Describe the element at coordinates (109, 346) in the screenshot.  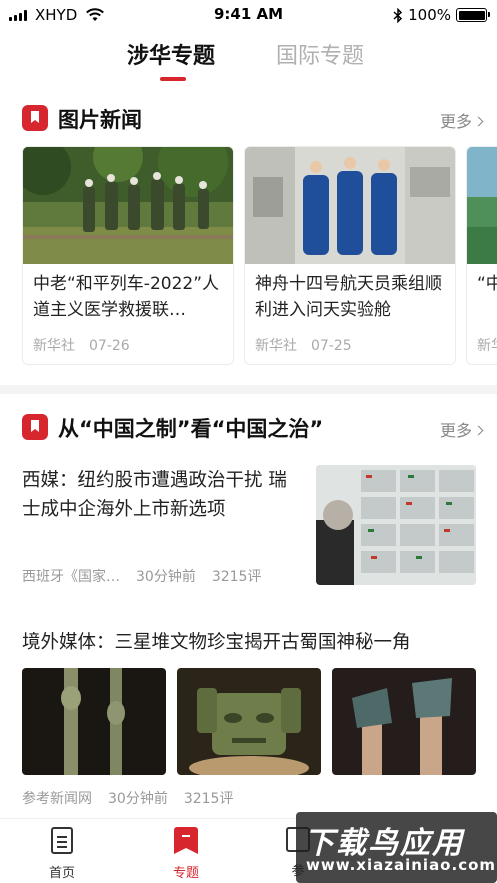
I see `card-date: 07-26` at that location.